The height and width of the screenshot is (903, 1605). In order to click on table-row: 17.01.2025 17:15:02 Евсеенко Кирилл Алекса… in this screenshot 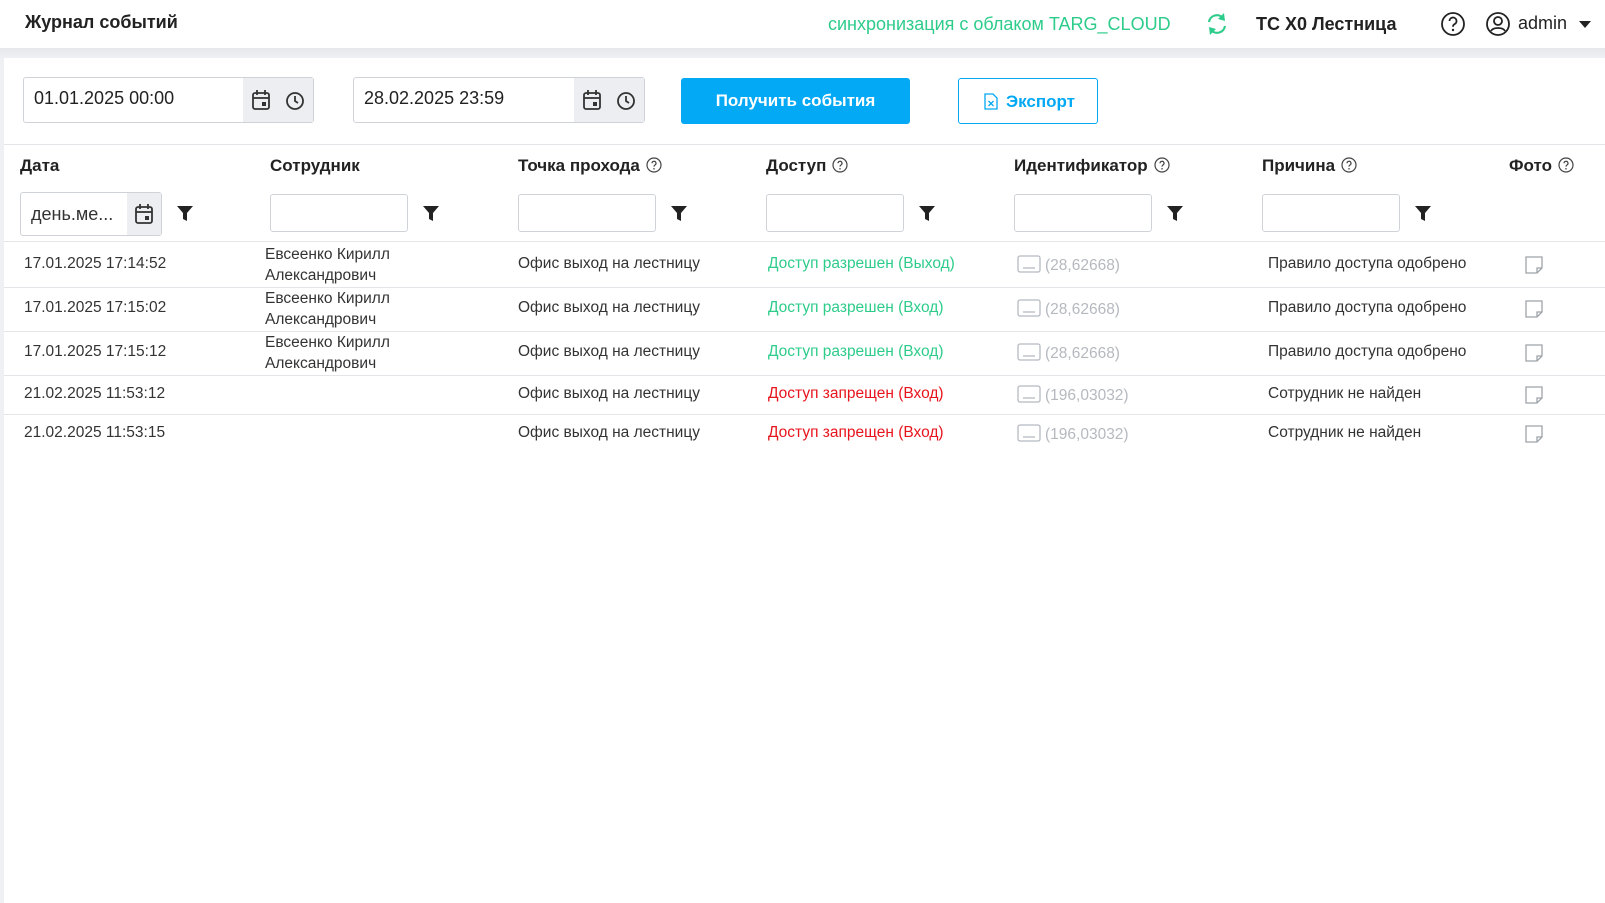, I will do `click(804, 309)`.